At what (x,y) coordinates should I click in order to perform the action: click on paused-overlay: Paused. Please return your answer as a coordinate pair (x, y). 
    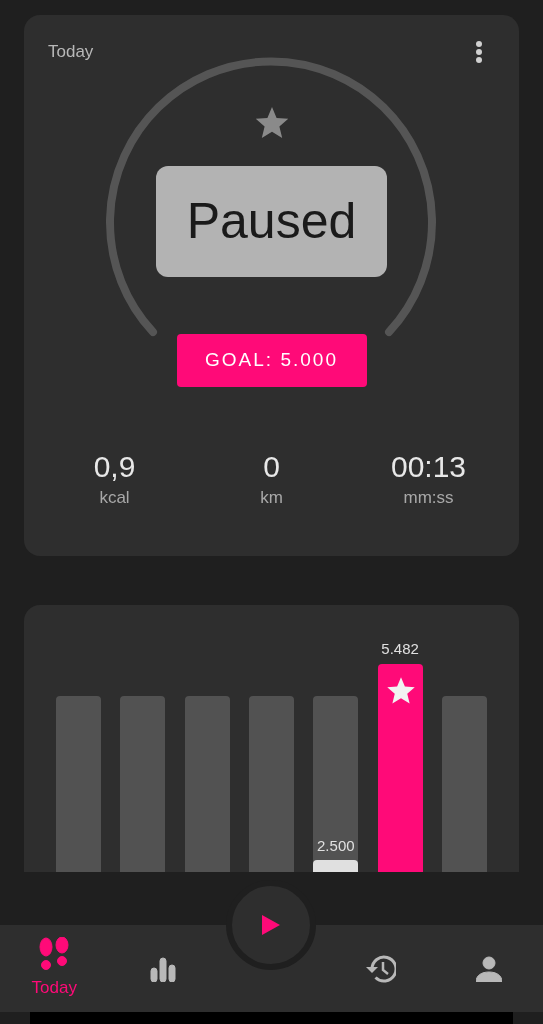
    Looking at the image, I should click on (271, 221).